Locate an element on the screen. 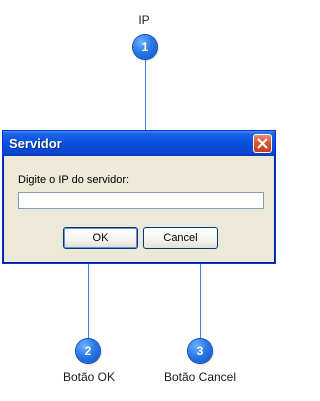 Image resolution: width=320 pixels, height=401 pixels. ip-prompt-label: Digite o IP do servidor: is located at coordinates (74, 180).